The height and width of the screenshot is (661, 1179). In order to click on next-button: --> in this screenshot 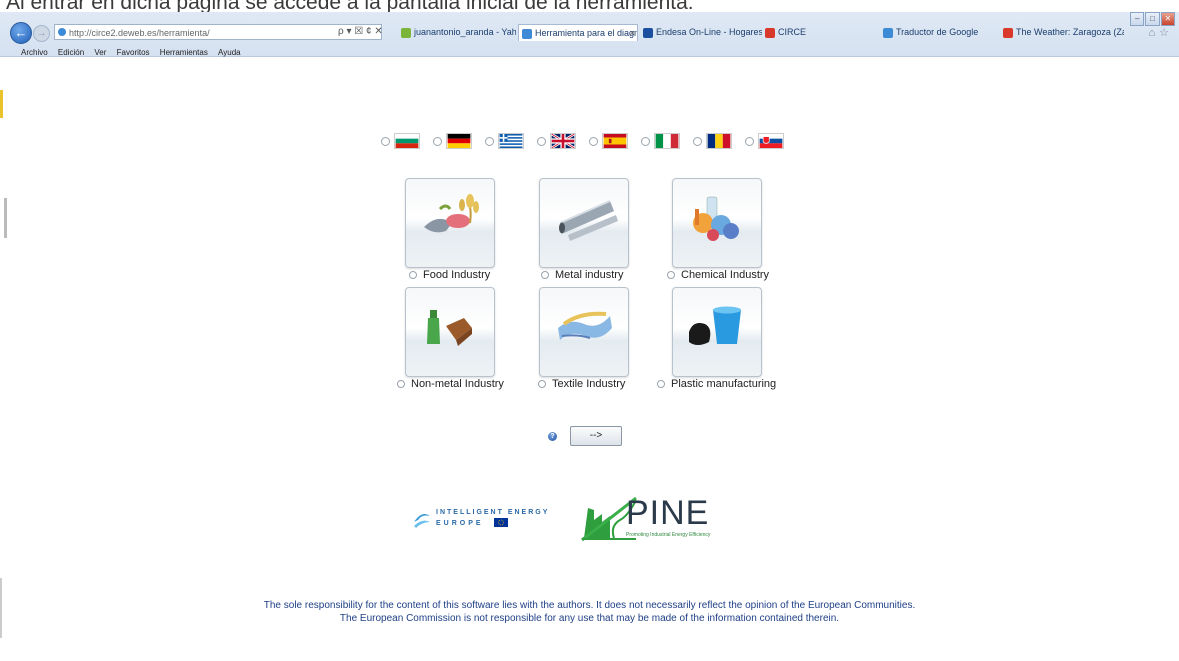, I will do `click(596, 436)`.